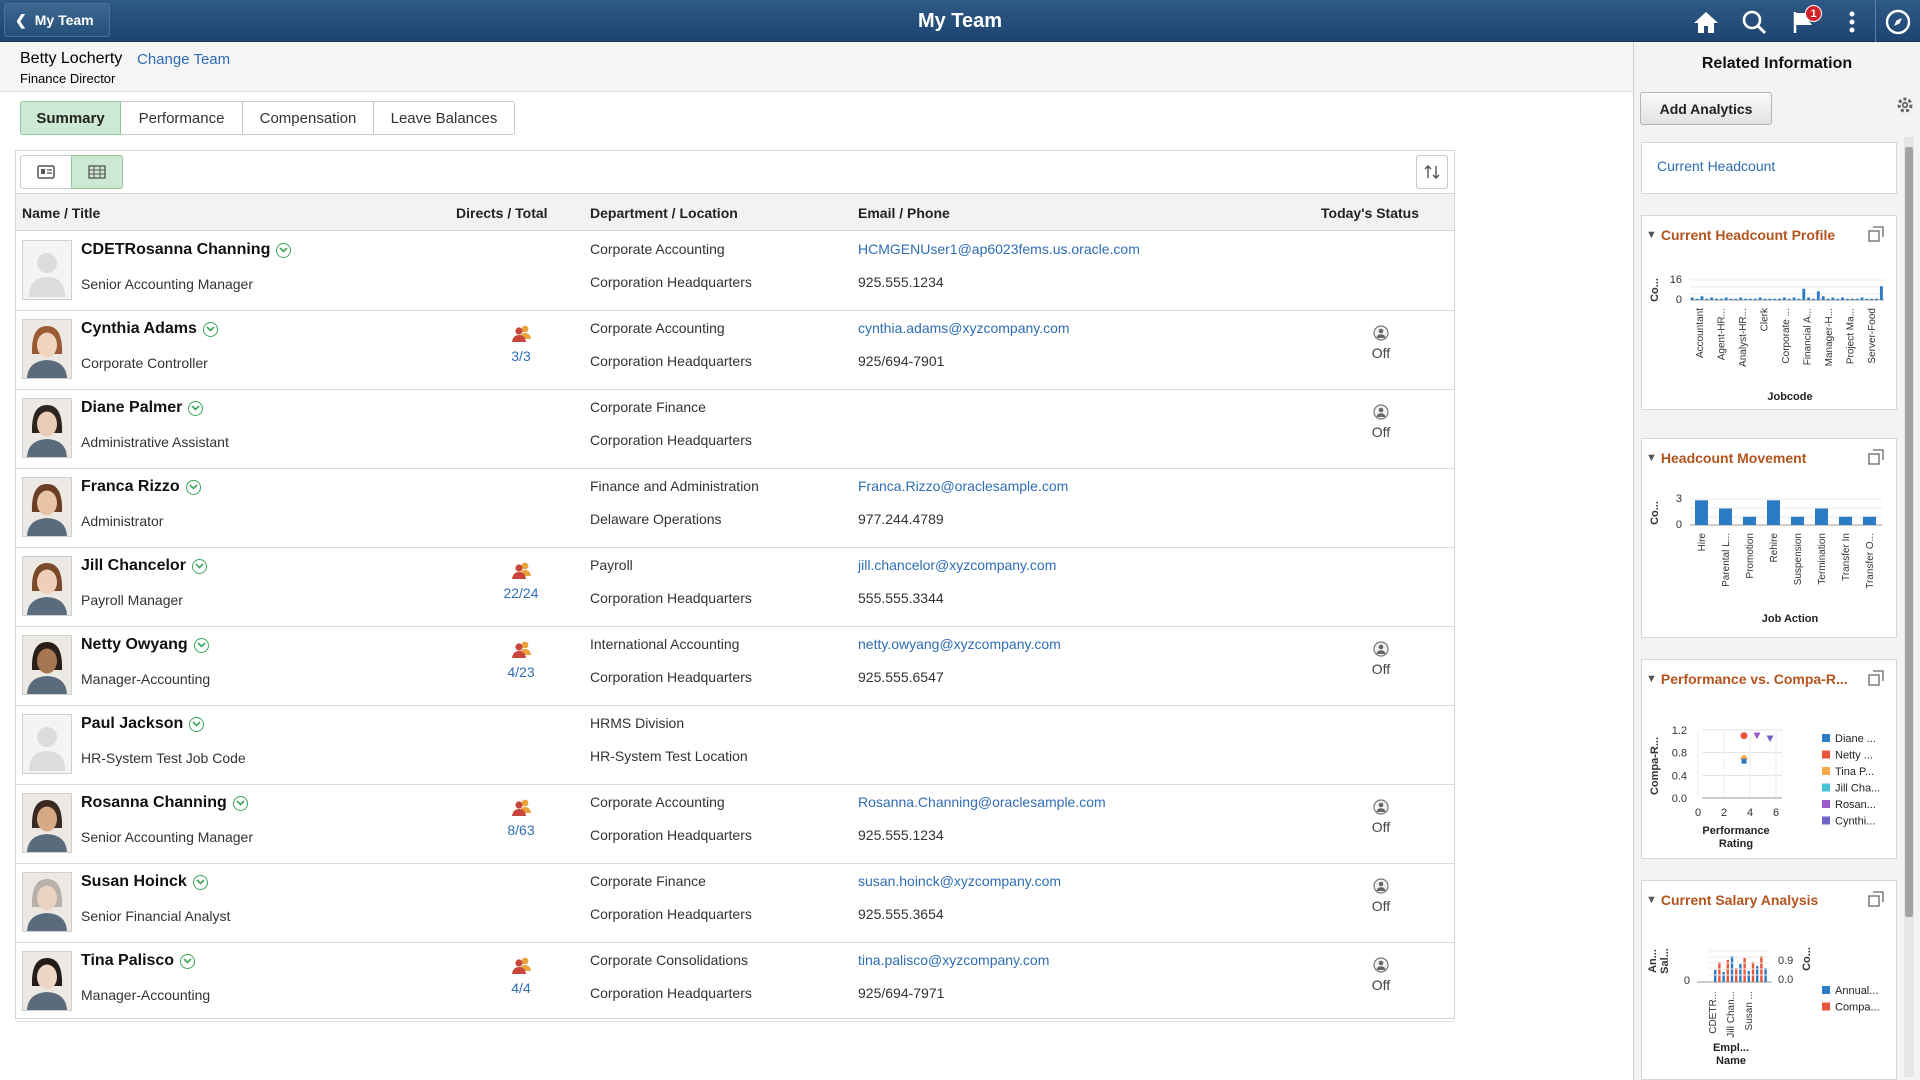 This screenshot has width=1920, height=1080. What do you see at coordinates (1740, 235) in the screenshot?
I see `card-title-headcount-profile: ▼Current Headcount Profile` at bounding box center [1740, 235].